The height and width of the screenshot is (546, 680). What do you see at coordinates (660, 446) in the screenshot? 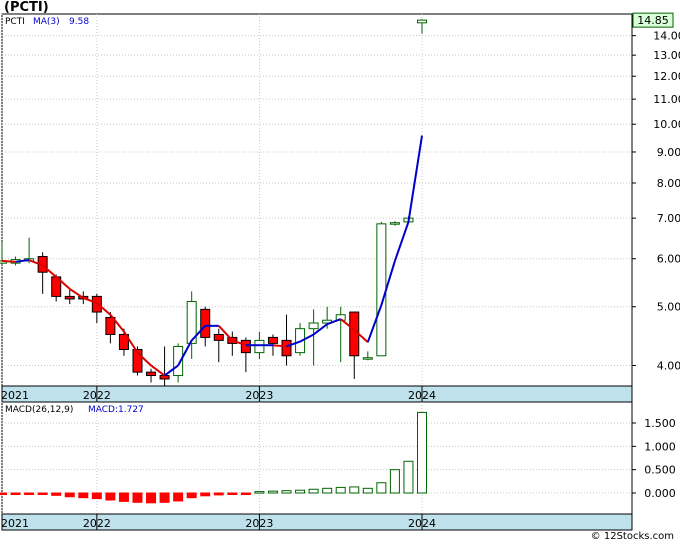
I see `macd-ytick-label: 1.000` at bounding box center [660, 446].